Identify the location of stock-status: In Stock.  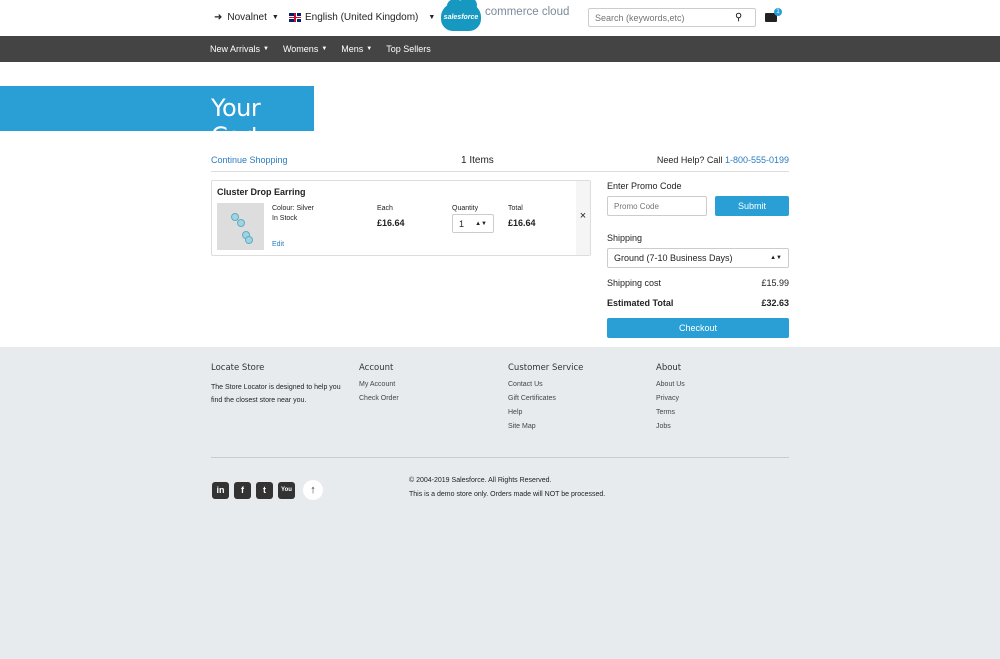
(285, 218).